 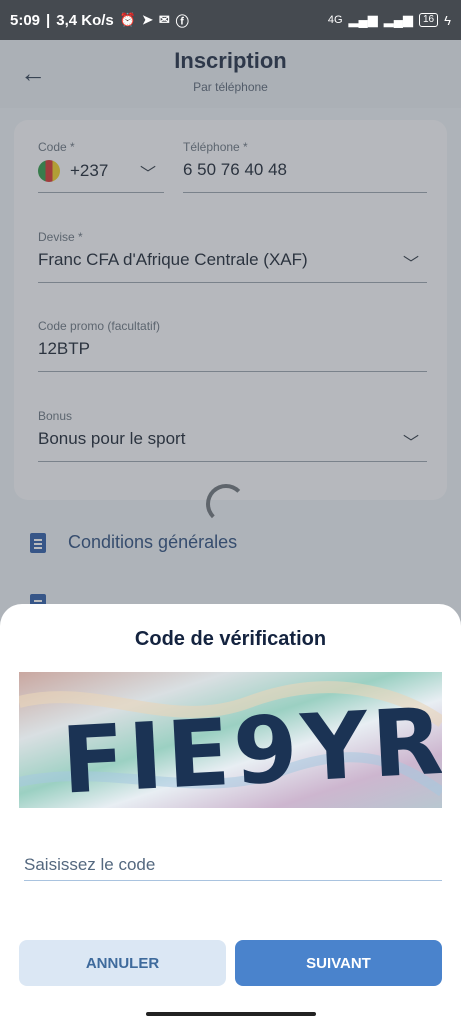 What do you see at coordinates (338, 963) in the screenshot?
I see `next-button: SUIVANT` at bounding box center [338, 963].